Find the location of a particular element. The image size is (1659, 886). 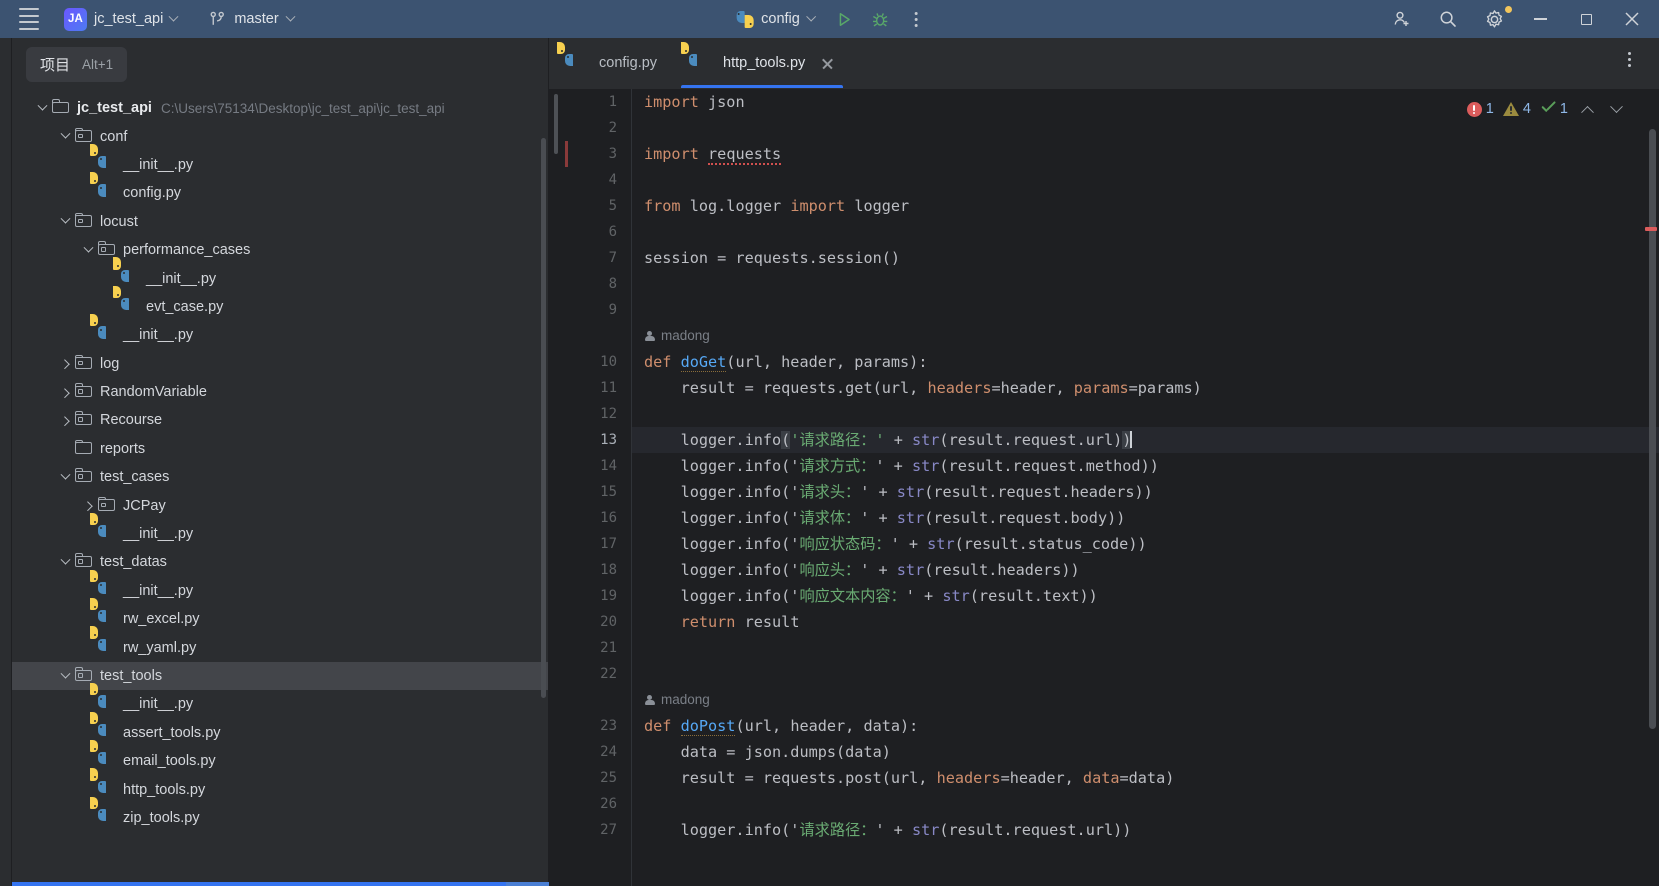

code-token: ( is located at coordinates (786, 440).